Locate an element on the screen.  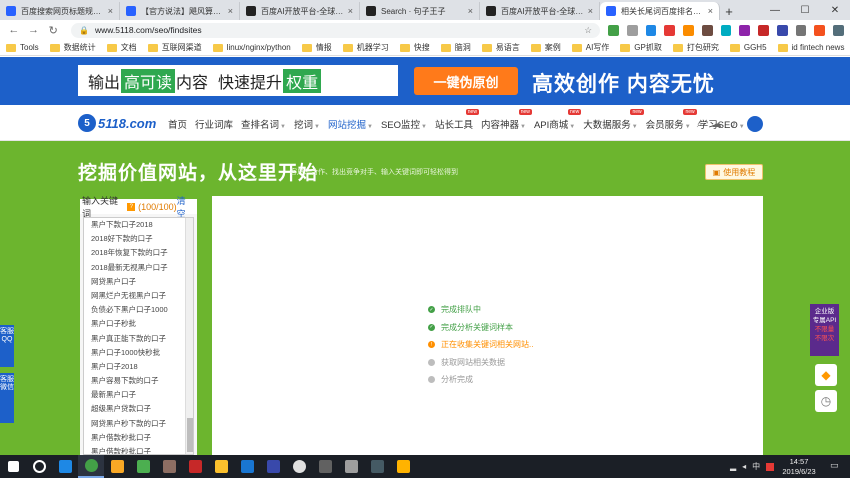
nav-item: 首页 is located at coordinates (177, 124).